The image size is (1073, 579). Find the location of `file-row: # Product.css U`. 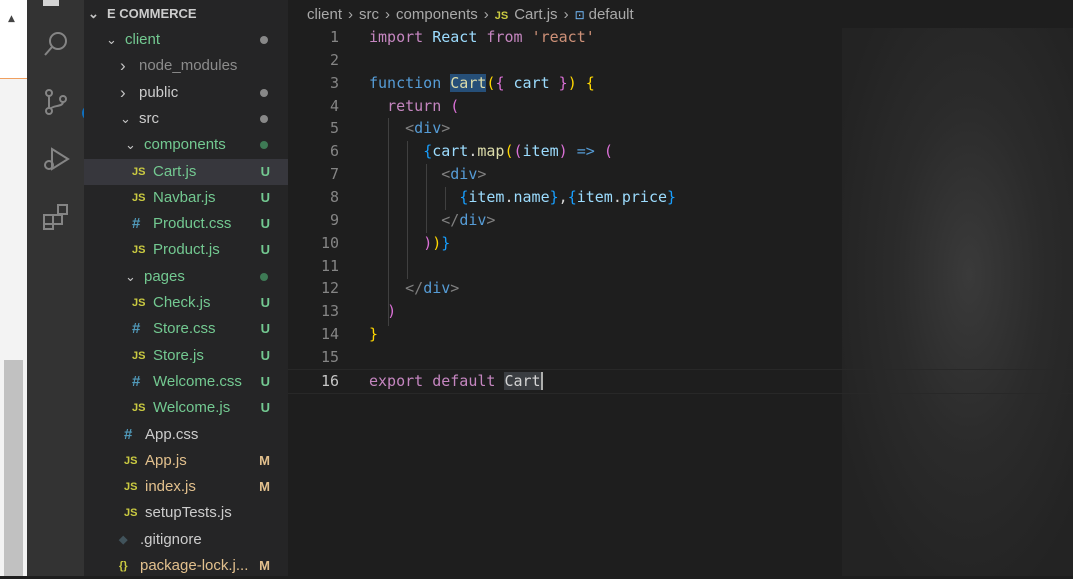

file-row: # Product.css U is located at coordinates (186, 224).